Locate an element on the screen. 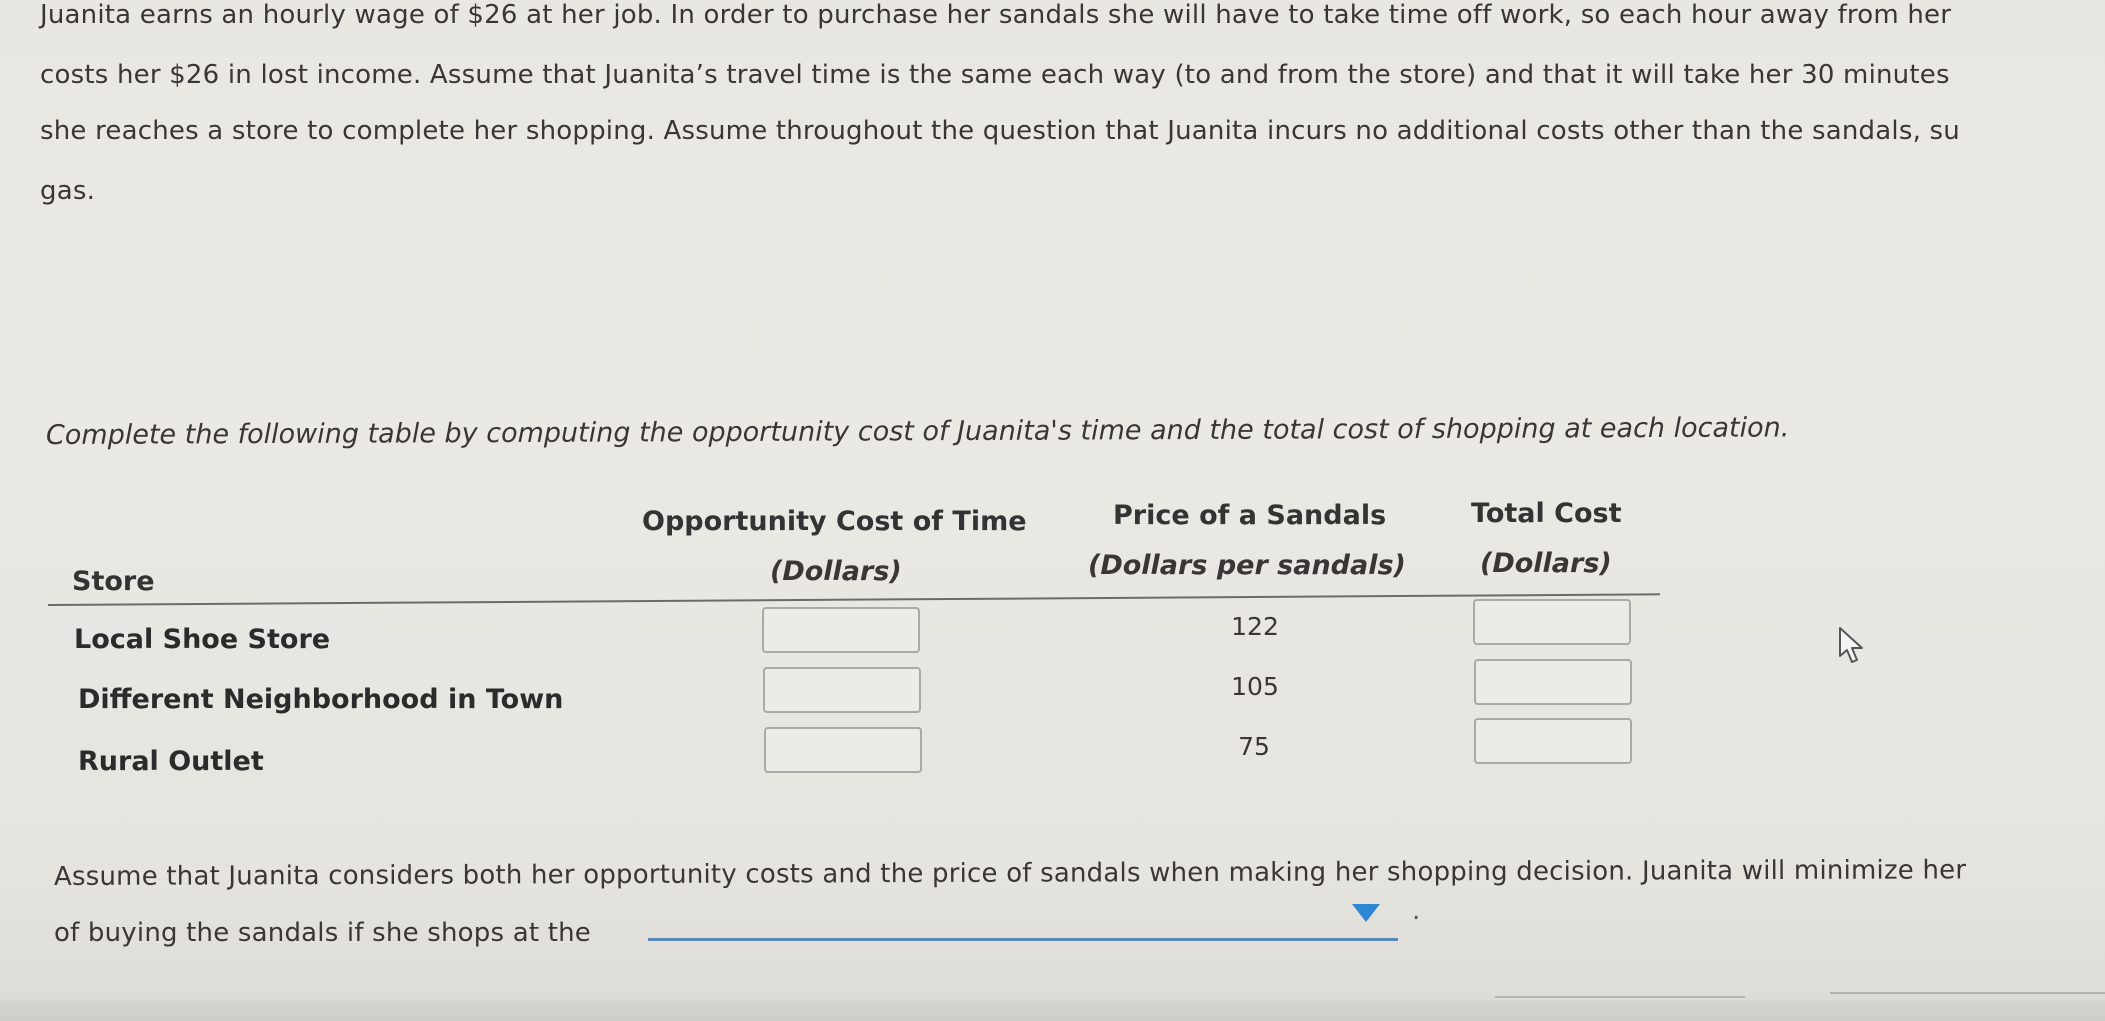  store-name: Local Shoe Store is located at coordinates (202, 639).